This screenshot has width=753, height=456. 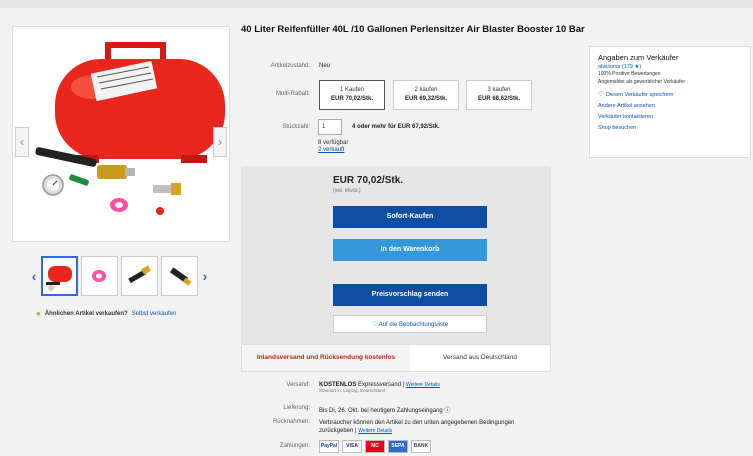 What do you see at coordinates (38, 313) in the screenshot?
I see `lightbulb-icon: ●` at bounding box center [38, 313].